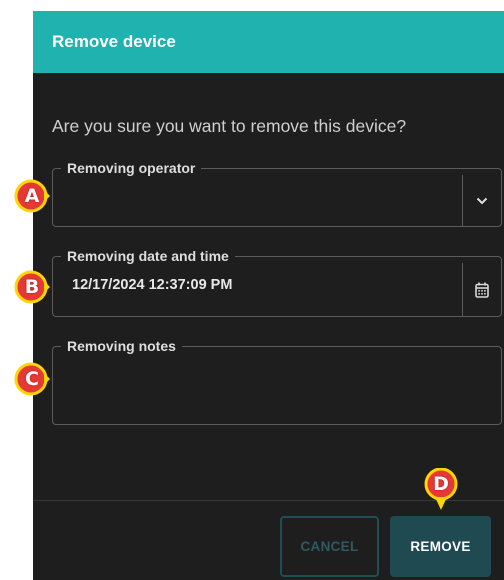 The height and width of the screenshot is (580, 504). What do you see at coordinates (441, 484) in the screenshot?
I see `marker-d-label: D` at bounding box center [441, 484].